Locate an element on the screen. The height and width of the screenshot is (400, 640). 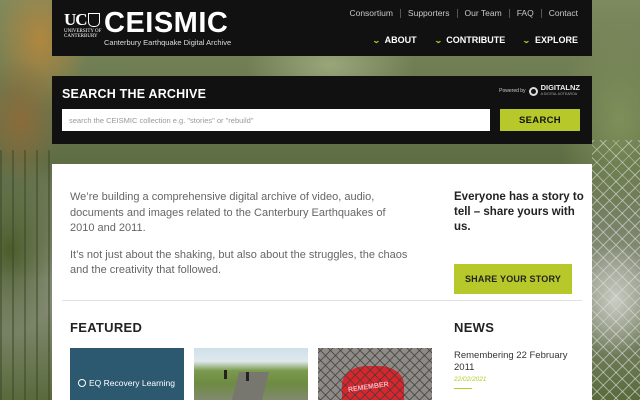
featured-card-fence-heart: REMEMBER is located at coordinates (375, 374).